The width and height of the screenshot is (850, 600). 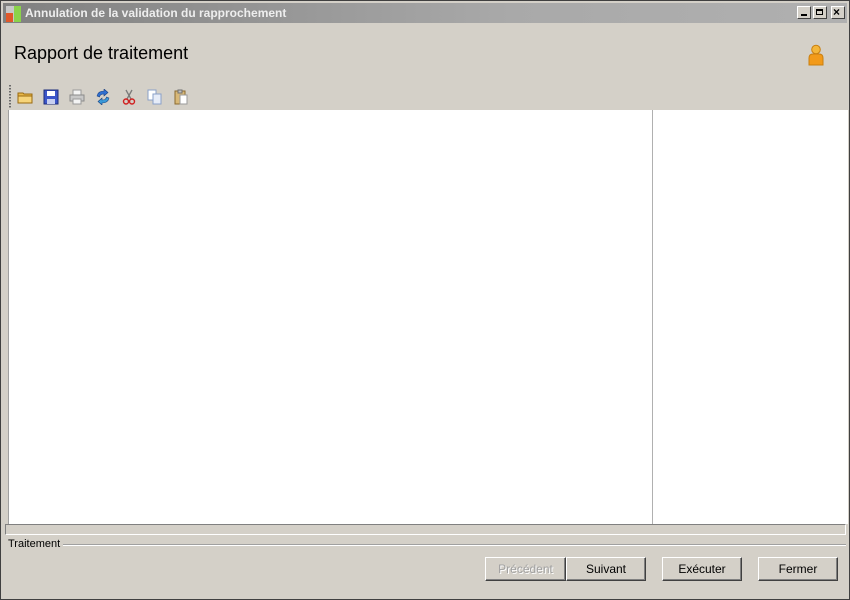 I want to click on paste-button, so click(x=181, y=97).